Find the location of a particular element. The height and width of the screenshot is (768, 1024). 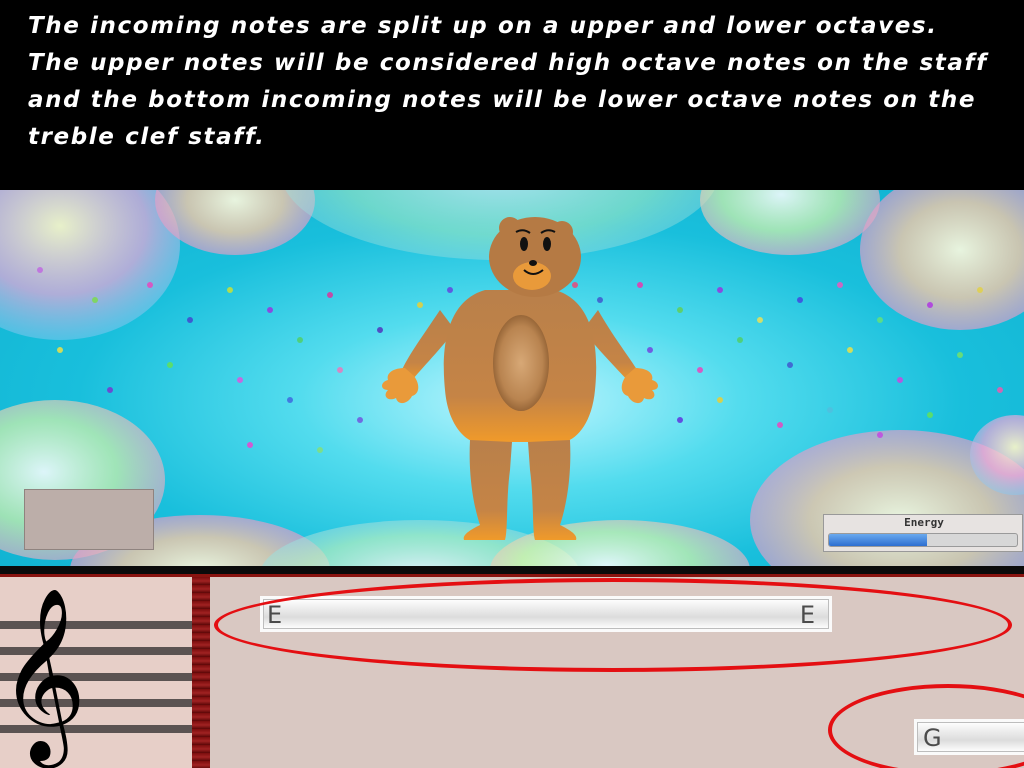

energy-panel: Energy is located at coordinates (923, 533).